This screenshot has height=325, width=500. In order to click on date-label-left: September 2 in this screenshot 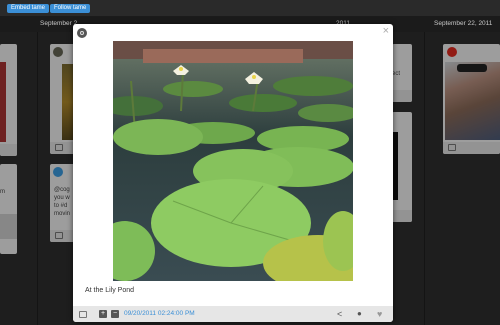, I will do `click(59, 23)`.